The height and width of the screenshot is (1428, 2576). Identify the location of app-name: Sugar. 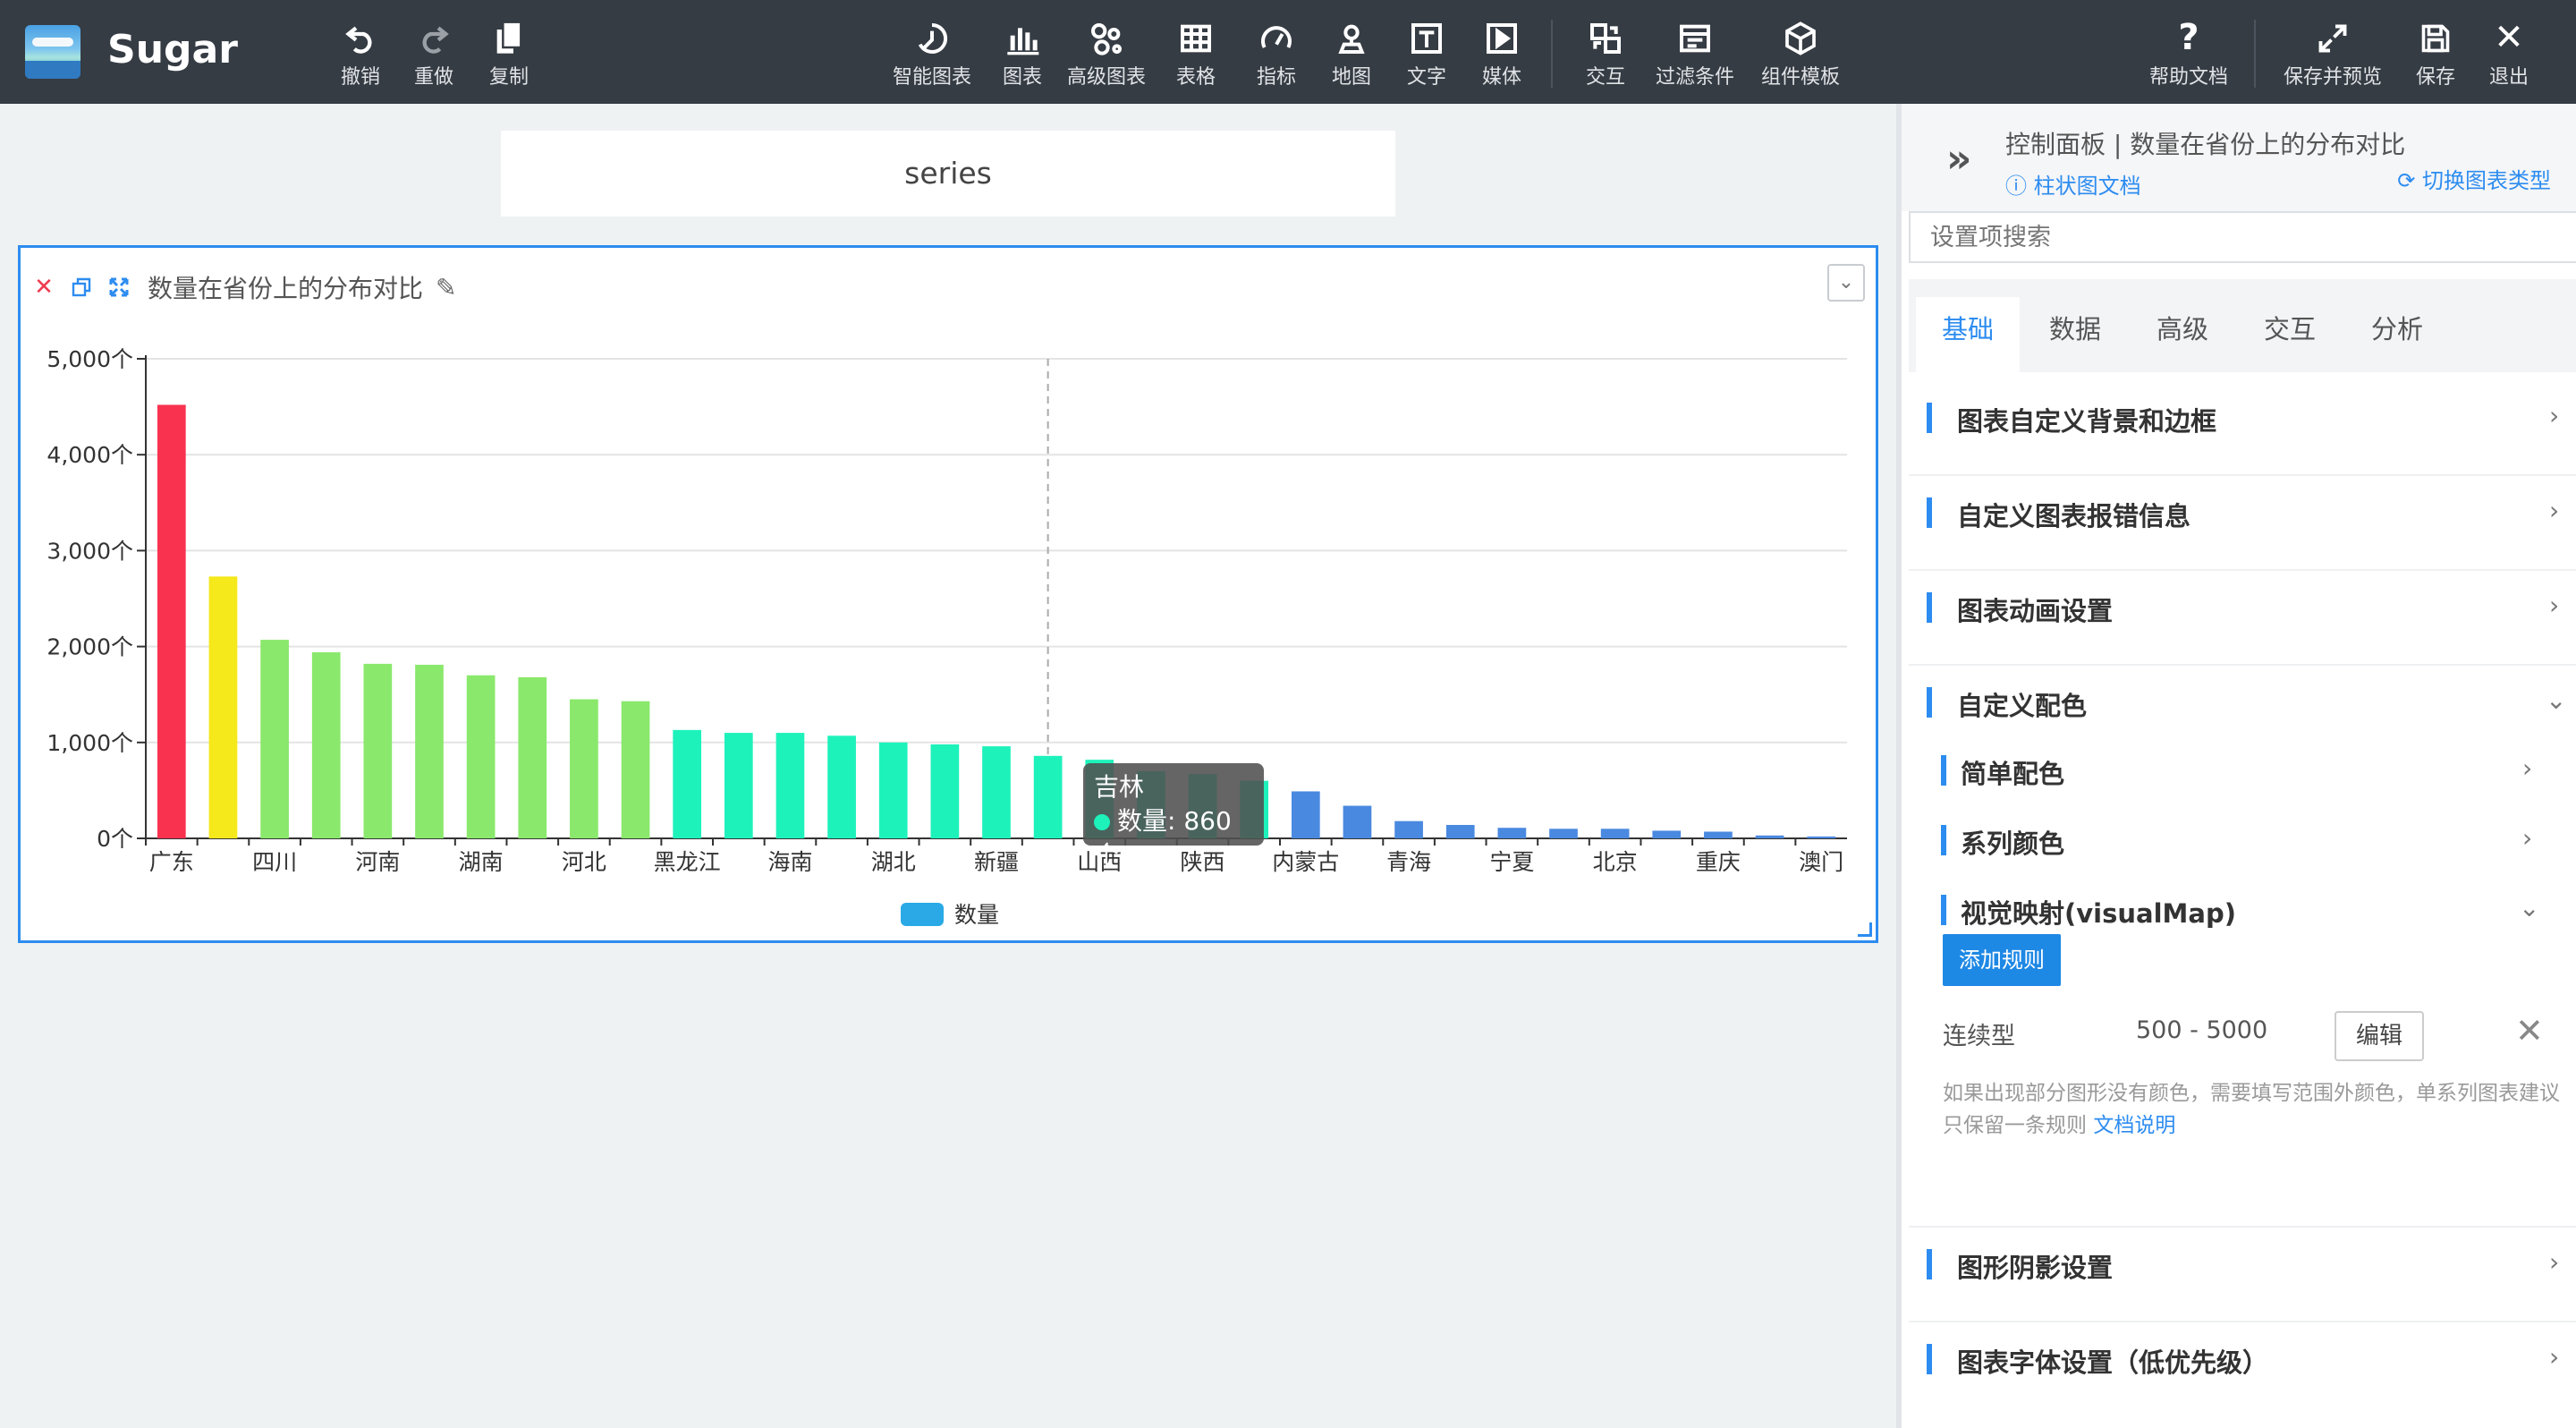
(172, 50).